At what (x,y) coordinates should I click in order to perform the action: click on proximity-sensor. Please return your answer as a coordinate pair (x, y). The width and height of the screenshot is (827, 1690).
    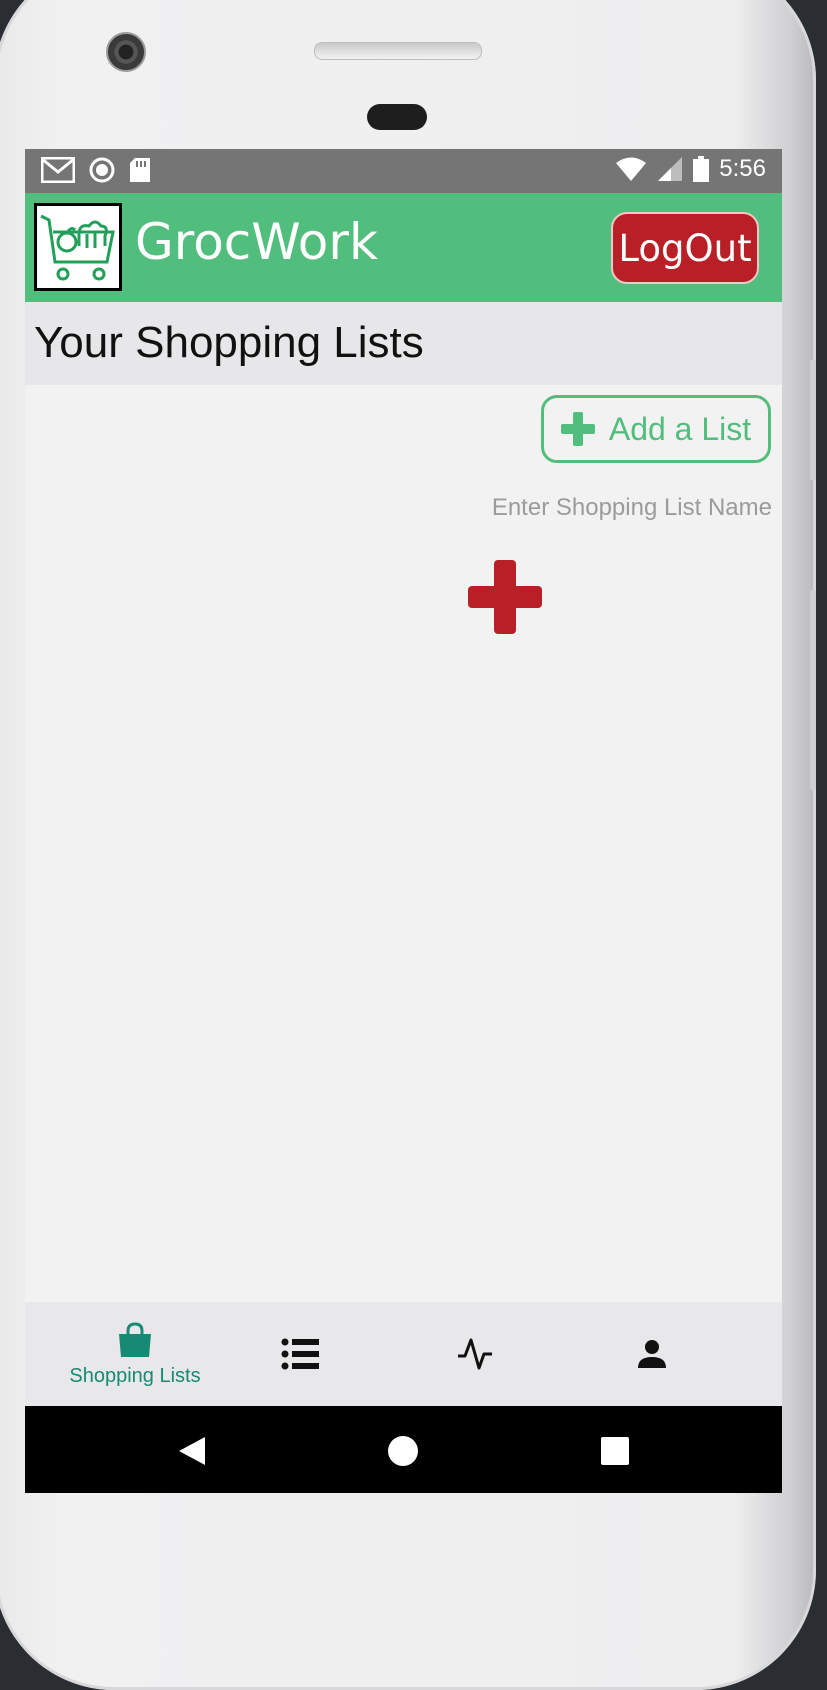
    Looking at the image, I should click on (397, 117).